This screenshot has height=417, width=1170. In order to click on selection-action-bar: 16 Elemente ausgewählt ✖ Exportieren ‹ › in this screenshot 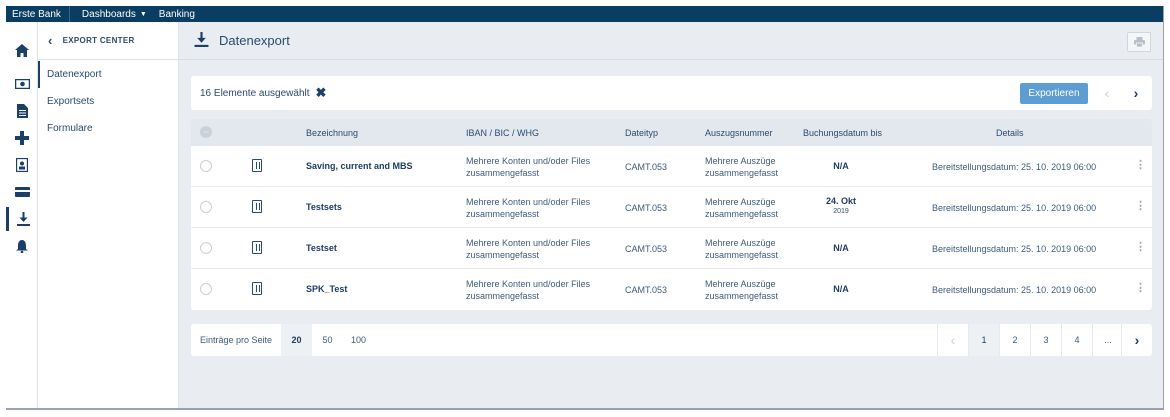, I will do `click(671, 93)`.